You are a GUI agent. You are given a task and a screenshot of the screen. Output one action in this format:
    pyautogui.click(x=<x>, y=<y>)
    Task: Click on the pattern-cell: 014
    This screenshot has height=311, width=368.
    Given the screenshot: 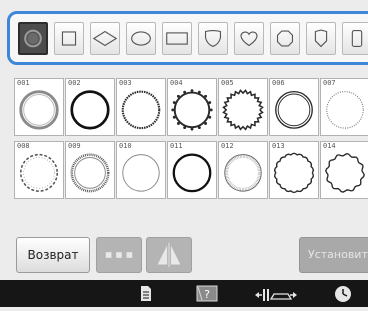 What is the action you would take?
    pyautogui.click(x=344, y=170)
    